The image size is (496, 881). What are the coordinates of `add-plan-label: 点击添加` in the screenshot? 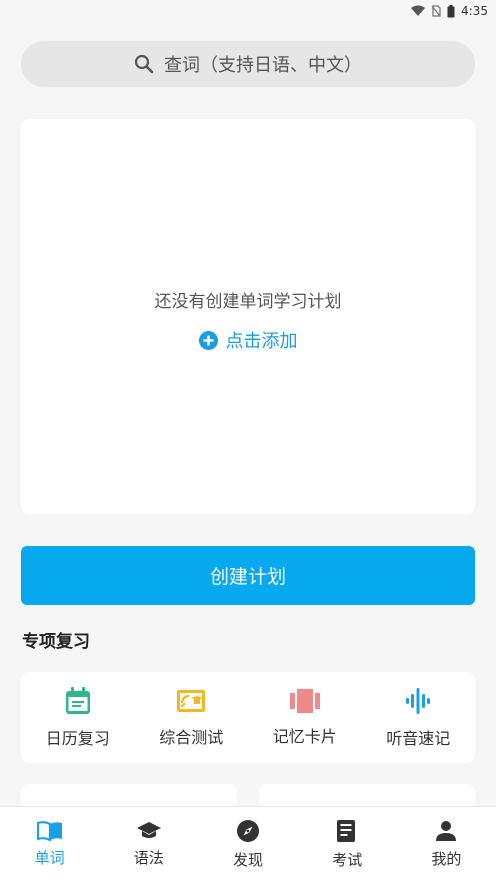 It's located at (261, 341).